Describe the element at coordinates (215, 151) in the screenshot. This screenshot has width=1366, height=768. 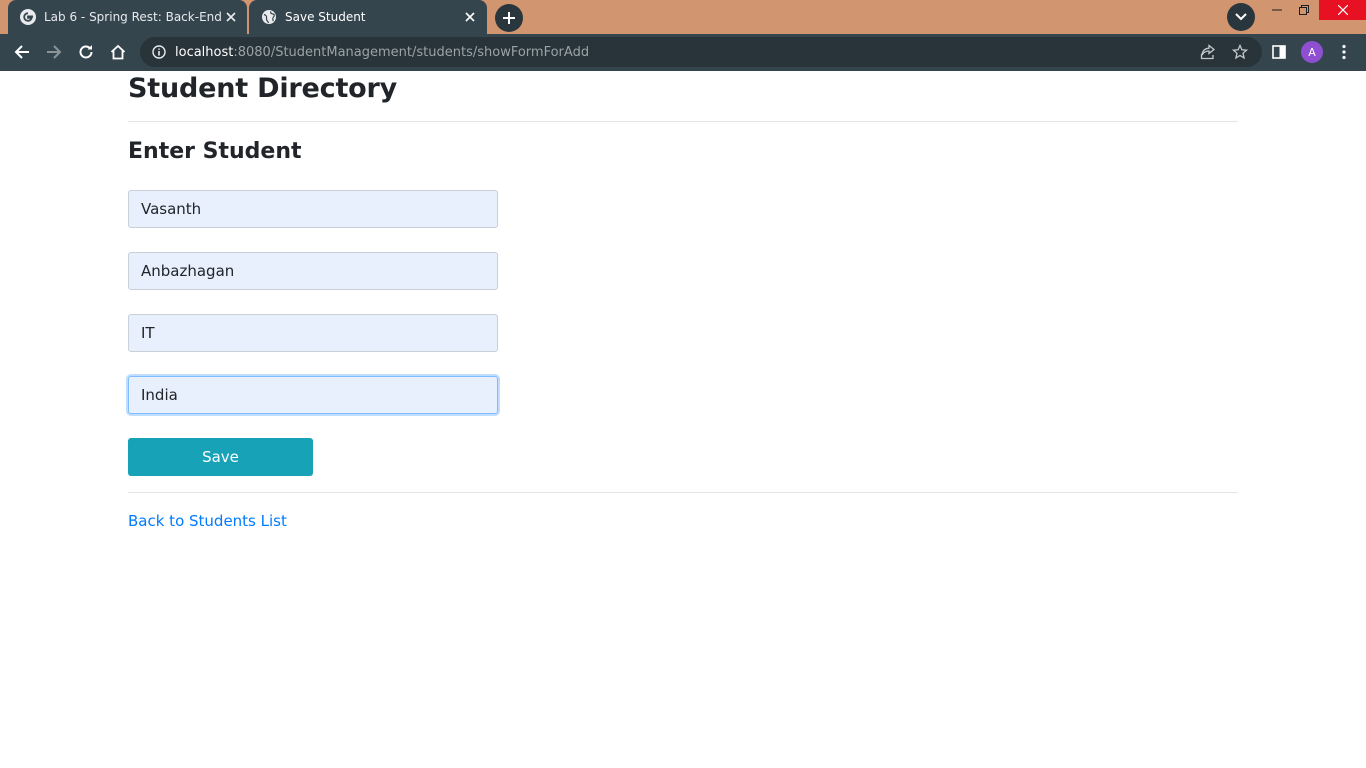
I see `form-title: Enter Student` at that location.